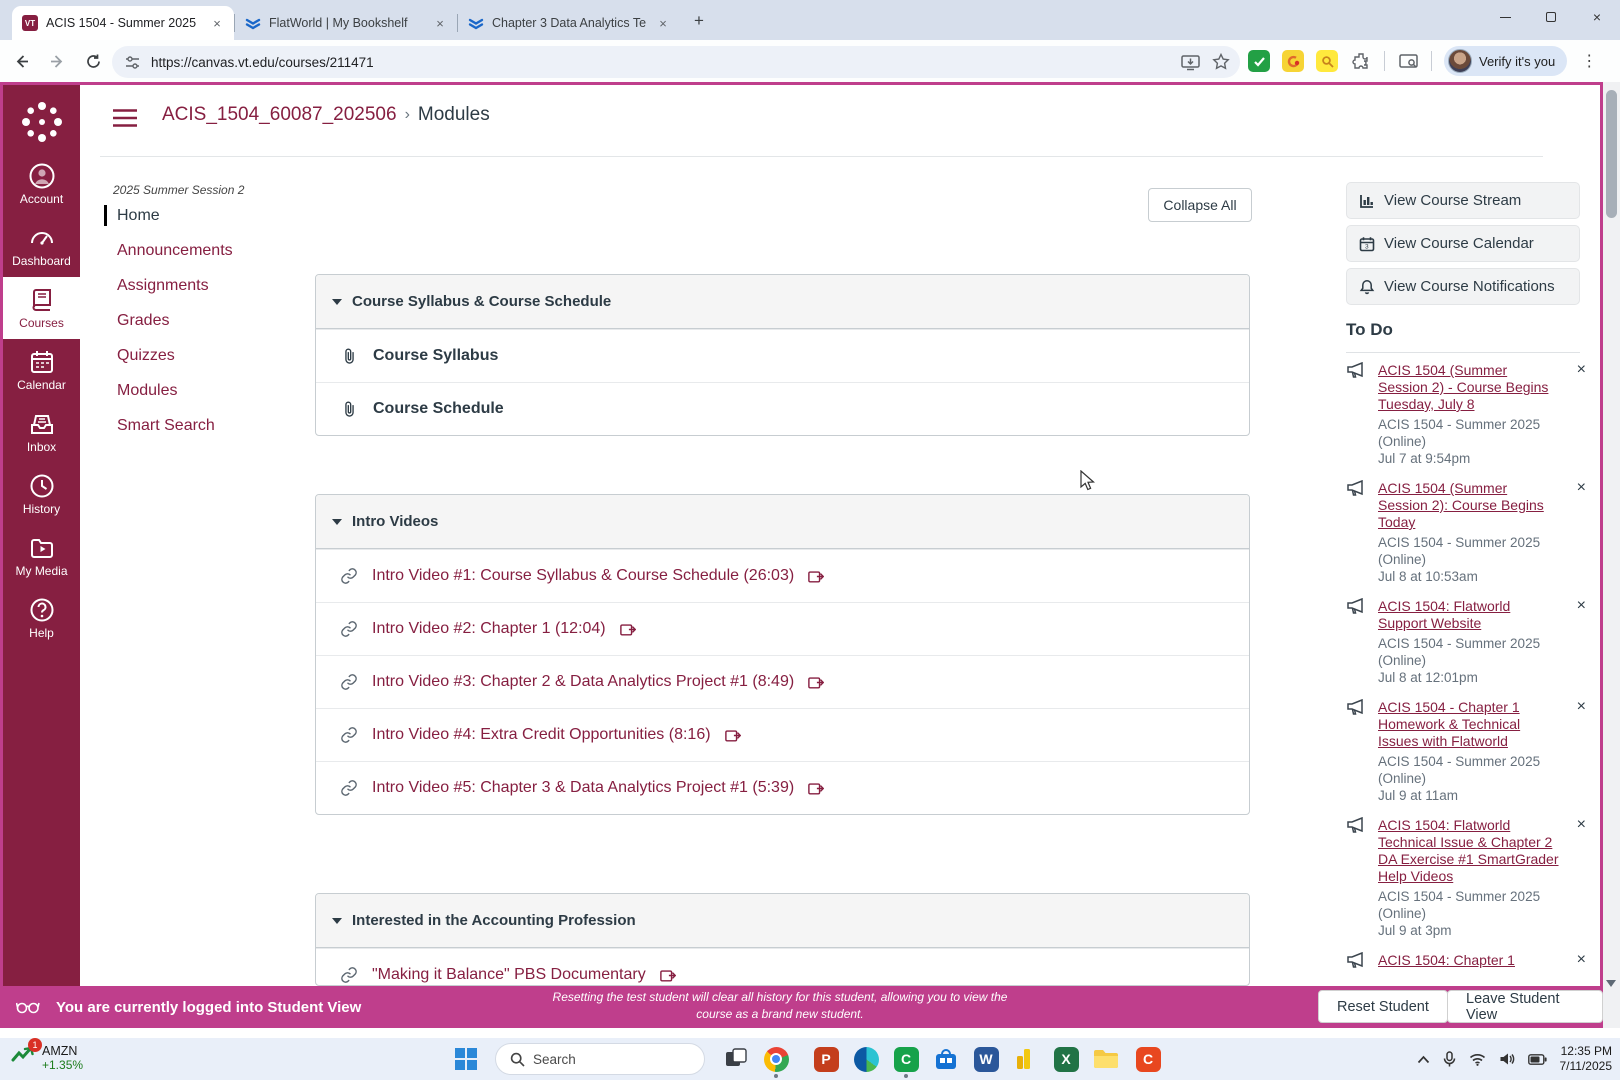  What do you see at coordinates (1221, 62) in the screenshot?
I see `bookmark-star-icon` at bounding box center [1221, 62].